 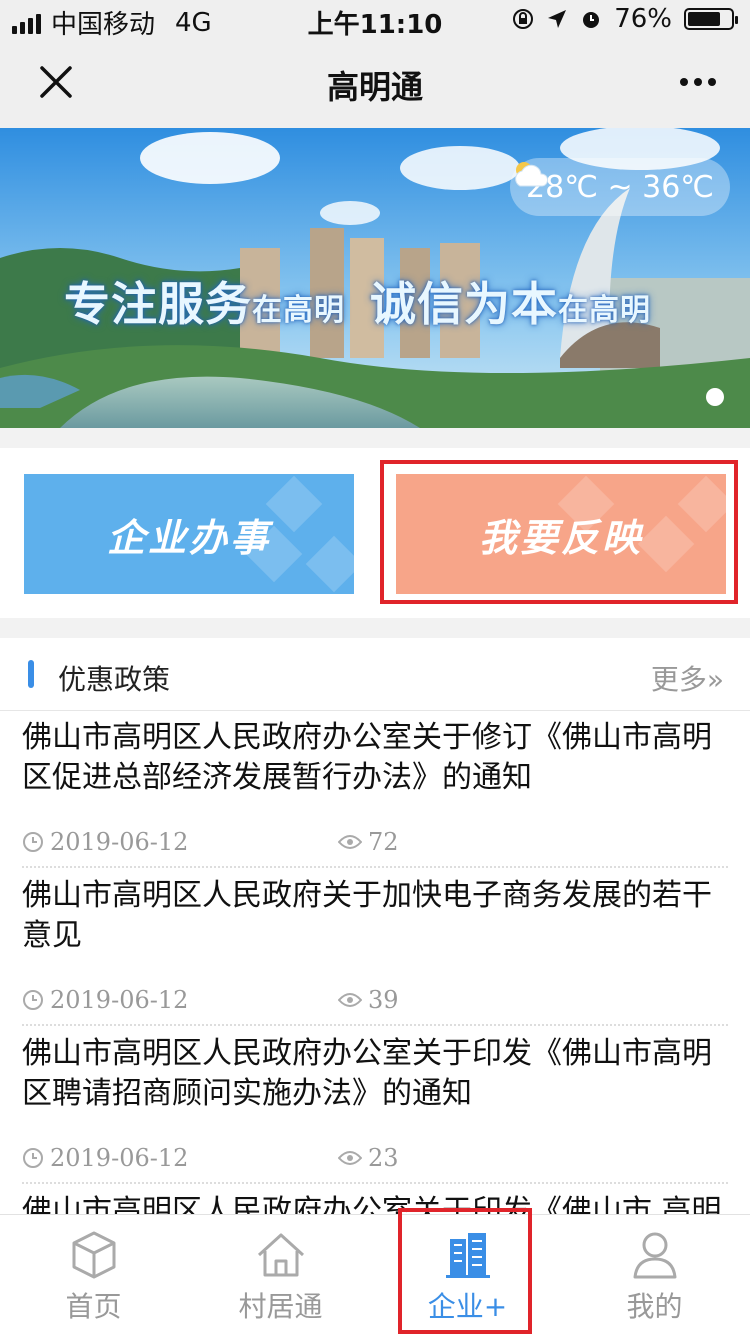 I want to click on battery-icon, so click(x=711, y=19).